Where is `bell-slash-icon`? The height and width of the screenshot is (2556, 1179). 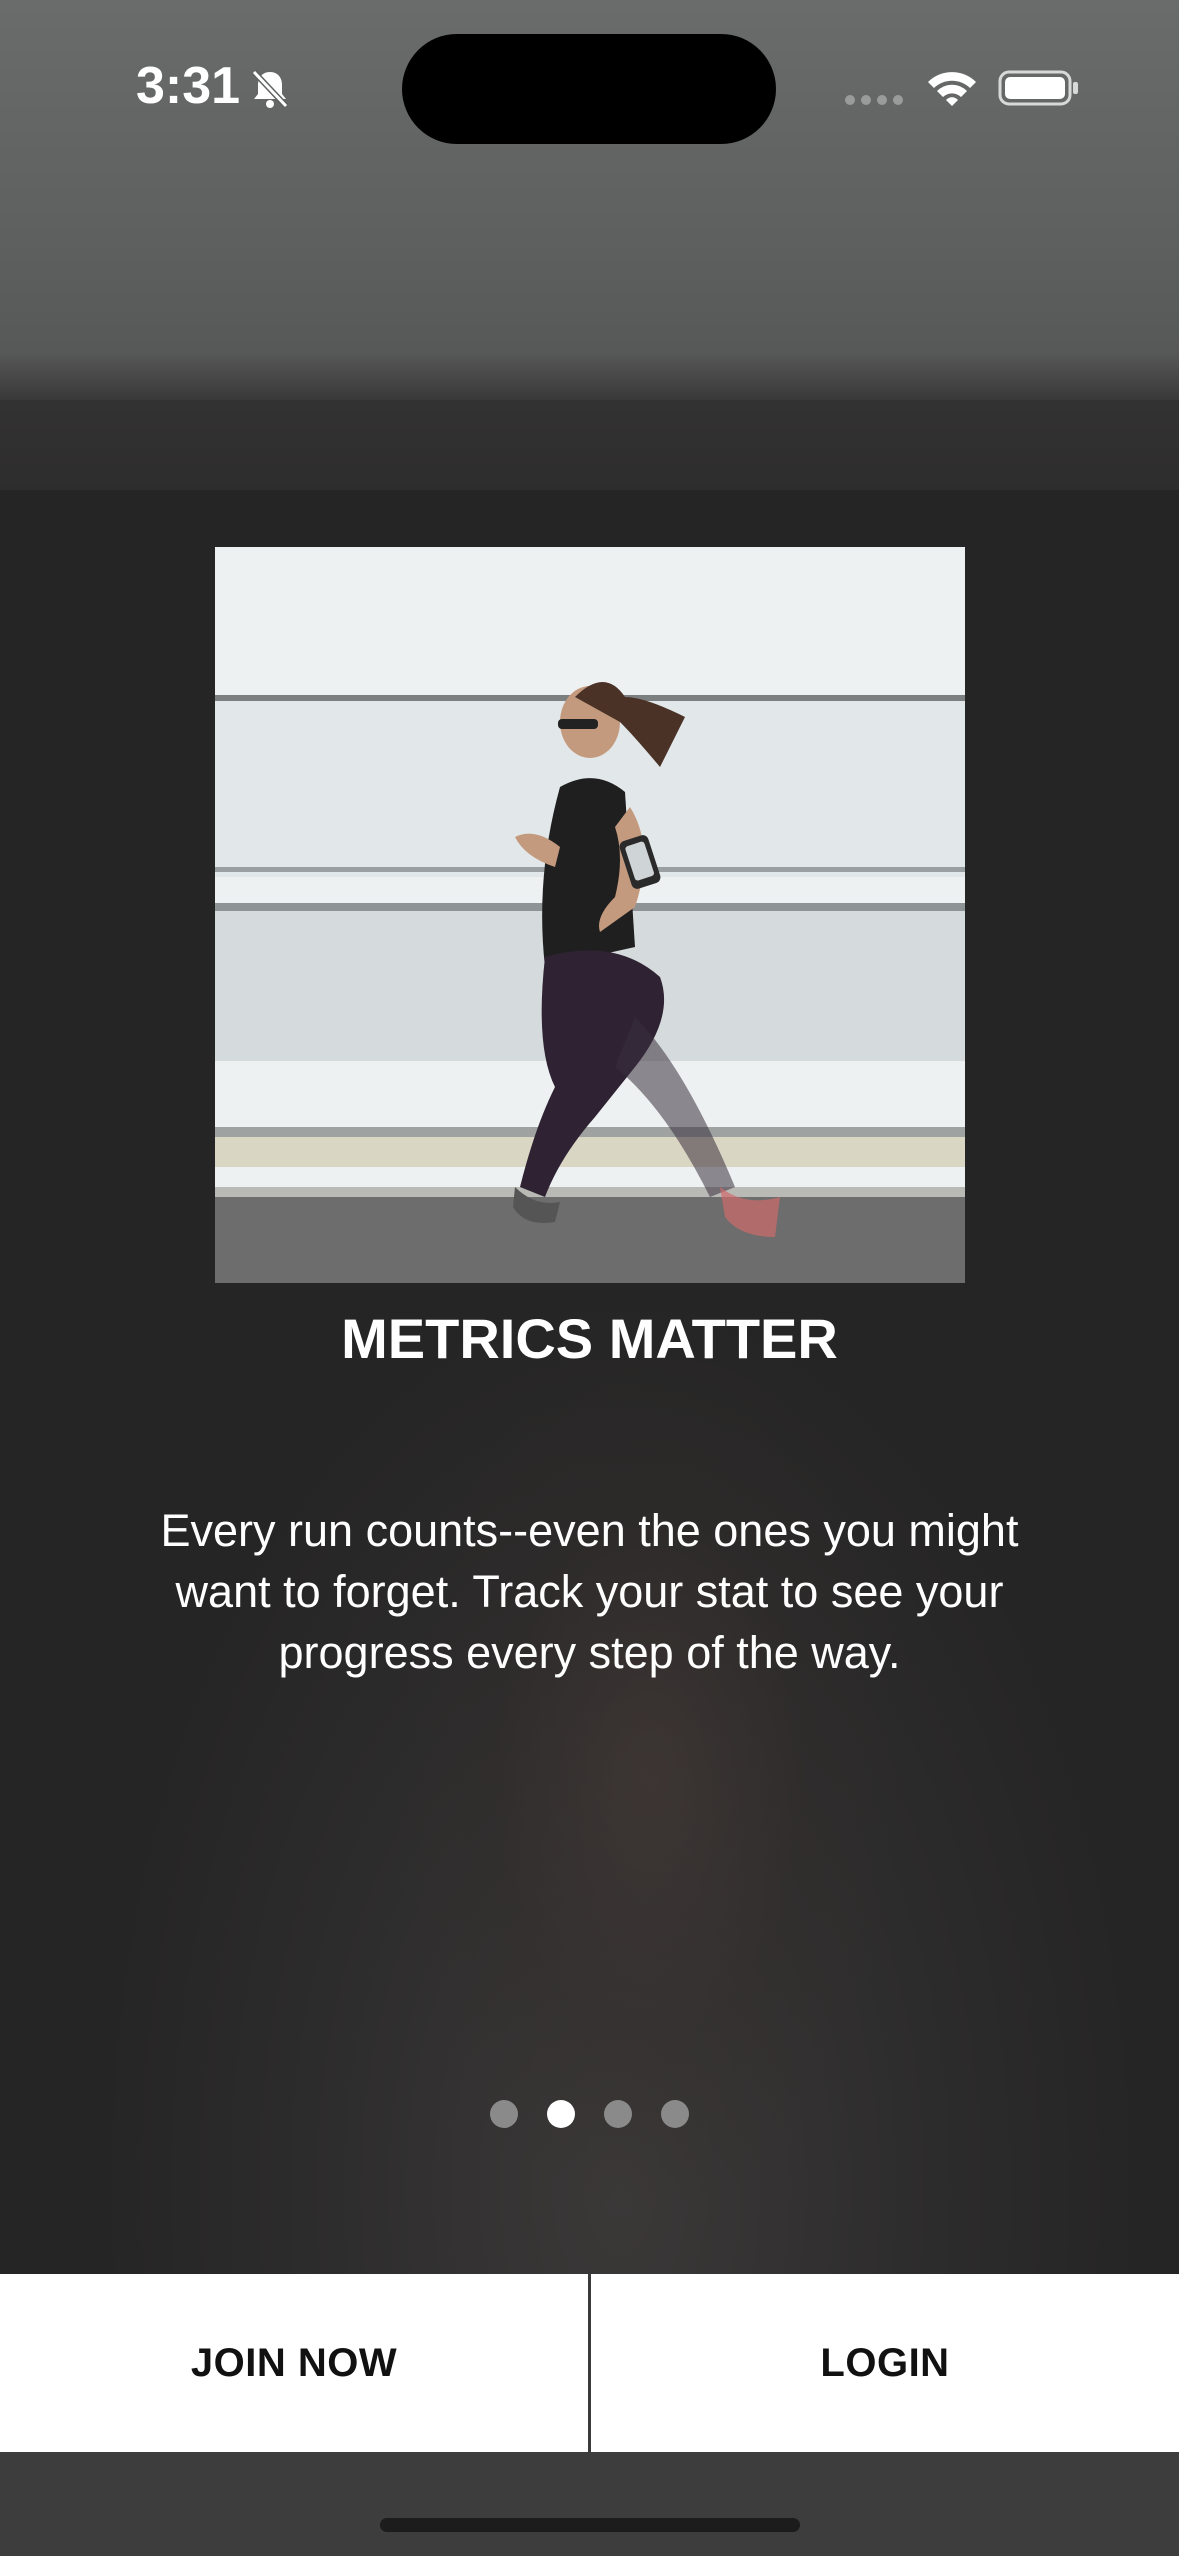 bell-slash-icon is located at coordinates (270, 89).